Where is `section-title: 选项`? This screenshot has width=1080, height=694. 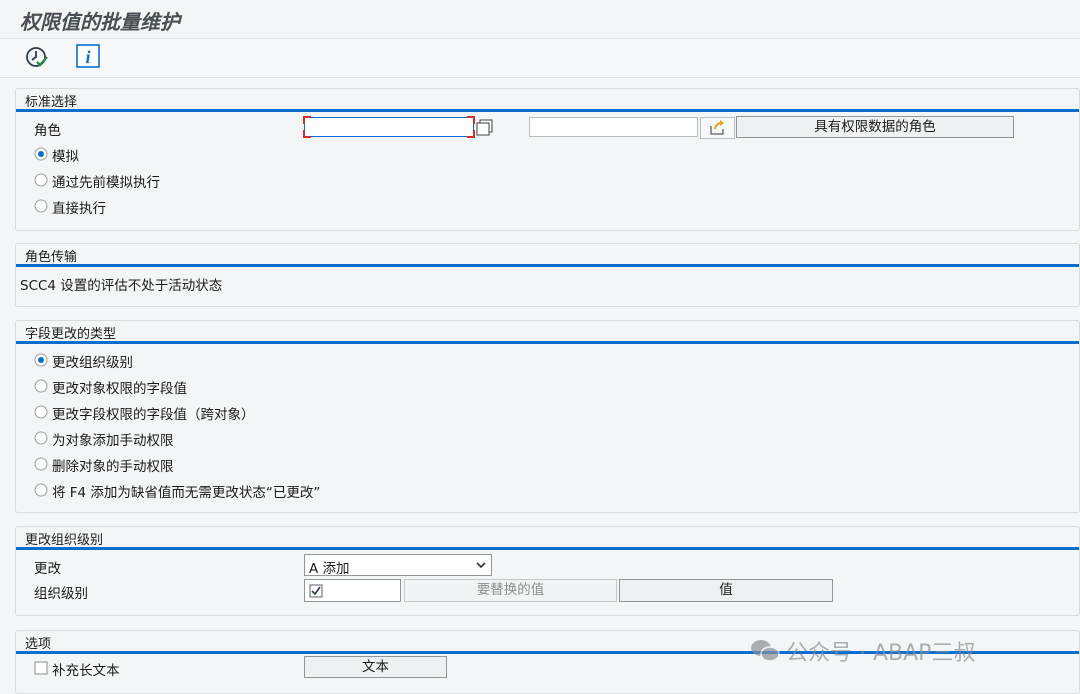
section-title: 选项 is located at coordinates (38, 644).